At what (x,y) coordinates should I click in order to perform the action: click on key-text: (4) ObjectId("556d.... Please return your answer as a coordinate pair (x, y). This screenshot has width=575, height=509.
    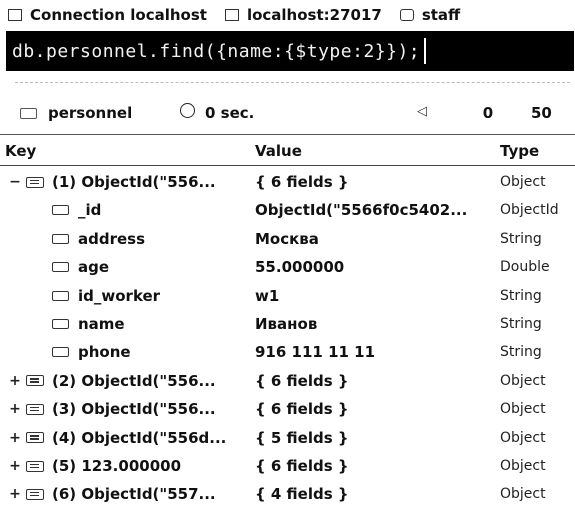
    Looking at the image, I should click on (139, 437).